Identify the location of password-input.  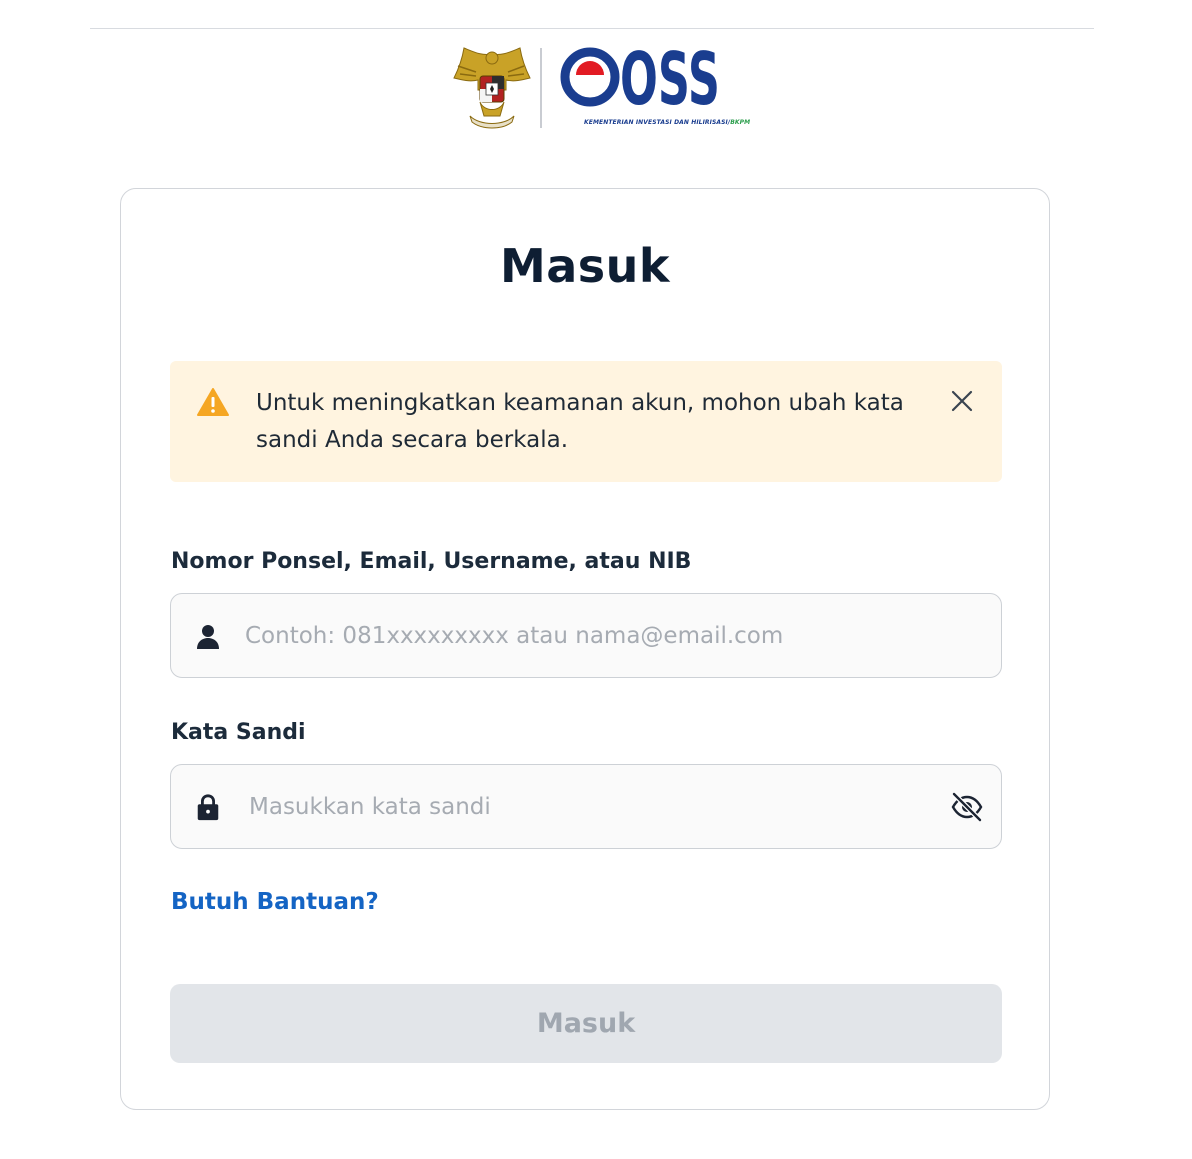
(589, 806).